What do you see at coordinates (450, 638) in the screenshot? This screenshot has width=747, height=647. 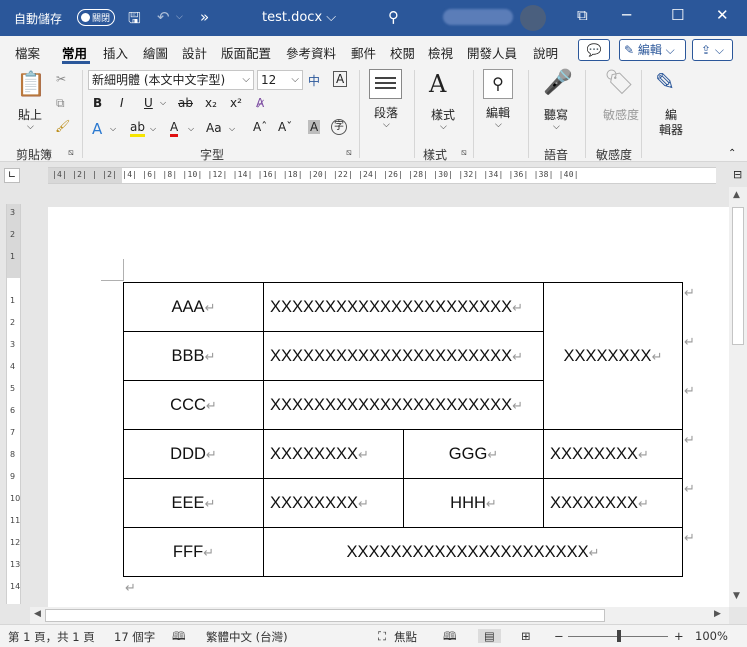 I see `read-mode-icon: 🕮` at bounding box center [450, 638].